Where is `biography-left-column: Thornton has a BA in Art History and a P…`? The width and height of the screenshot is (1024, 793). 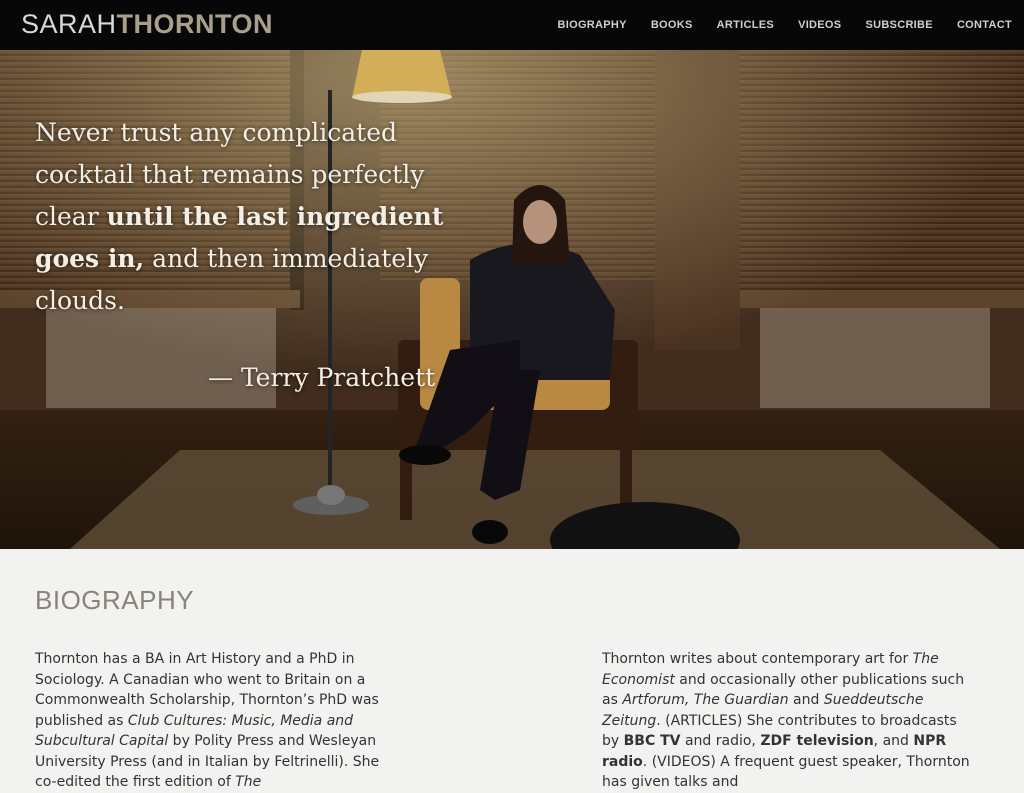 biography-left-column: Thornton has a BA in Art History and a P… is located at coordinates (220, 721).